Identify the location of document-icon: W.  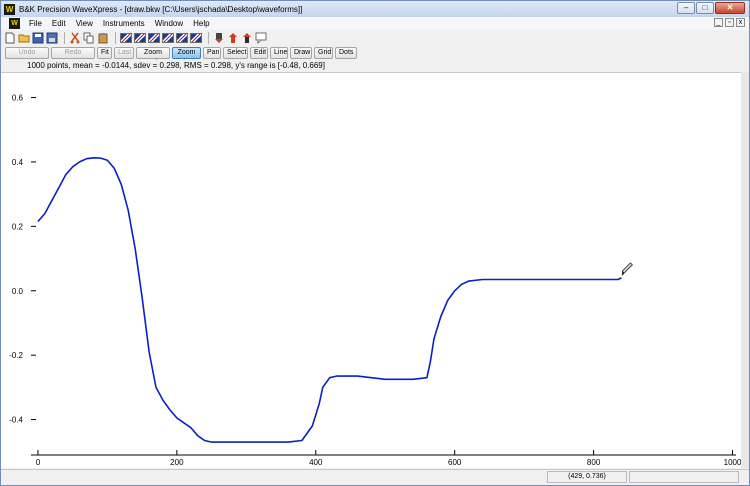
(14, 23).